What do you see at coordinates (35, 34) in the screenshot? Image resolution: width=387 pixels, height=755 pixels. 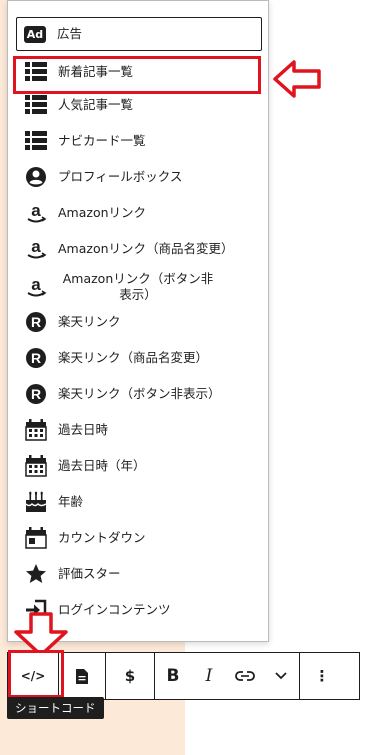 I see `ad-icon: Ad` at bounding box center [35, 34].